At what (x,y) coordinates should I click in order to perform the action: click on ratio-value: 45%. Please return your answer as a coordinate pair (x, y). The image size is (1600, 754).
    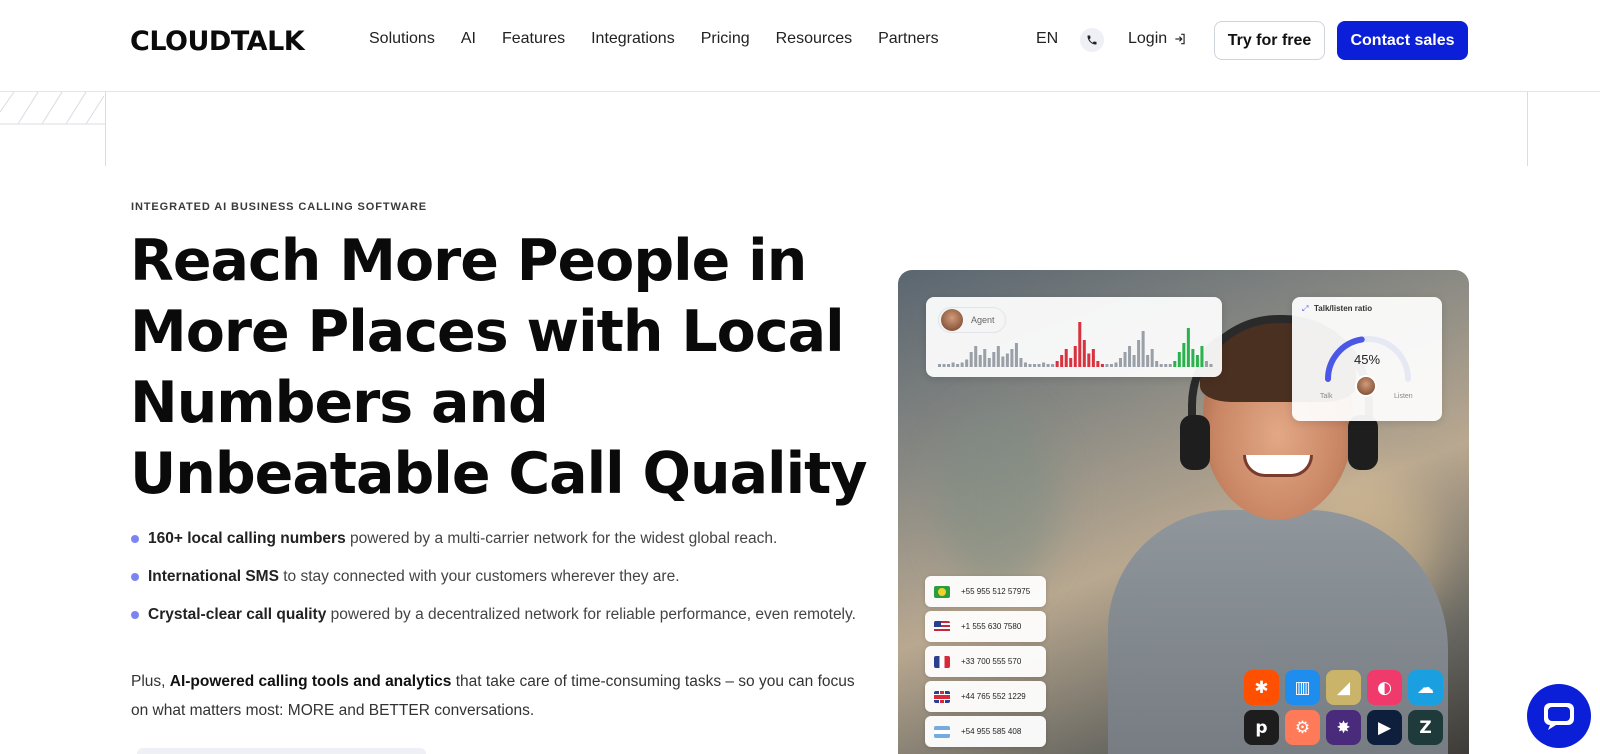
    Looking at the image, I should click on (1367, 359).